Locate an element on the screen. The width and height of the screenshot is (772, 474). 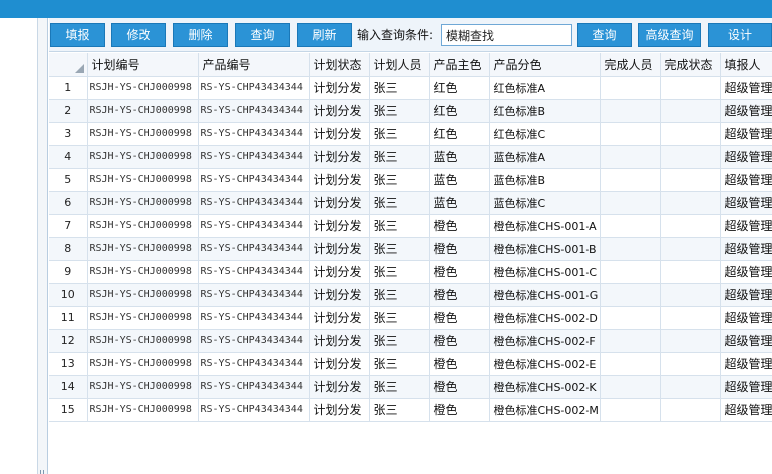
row-number-cell: 7 is located at coordinates (68, 226).